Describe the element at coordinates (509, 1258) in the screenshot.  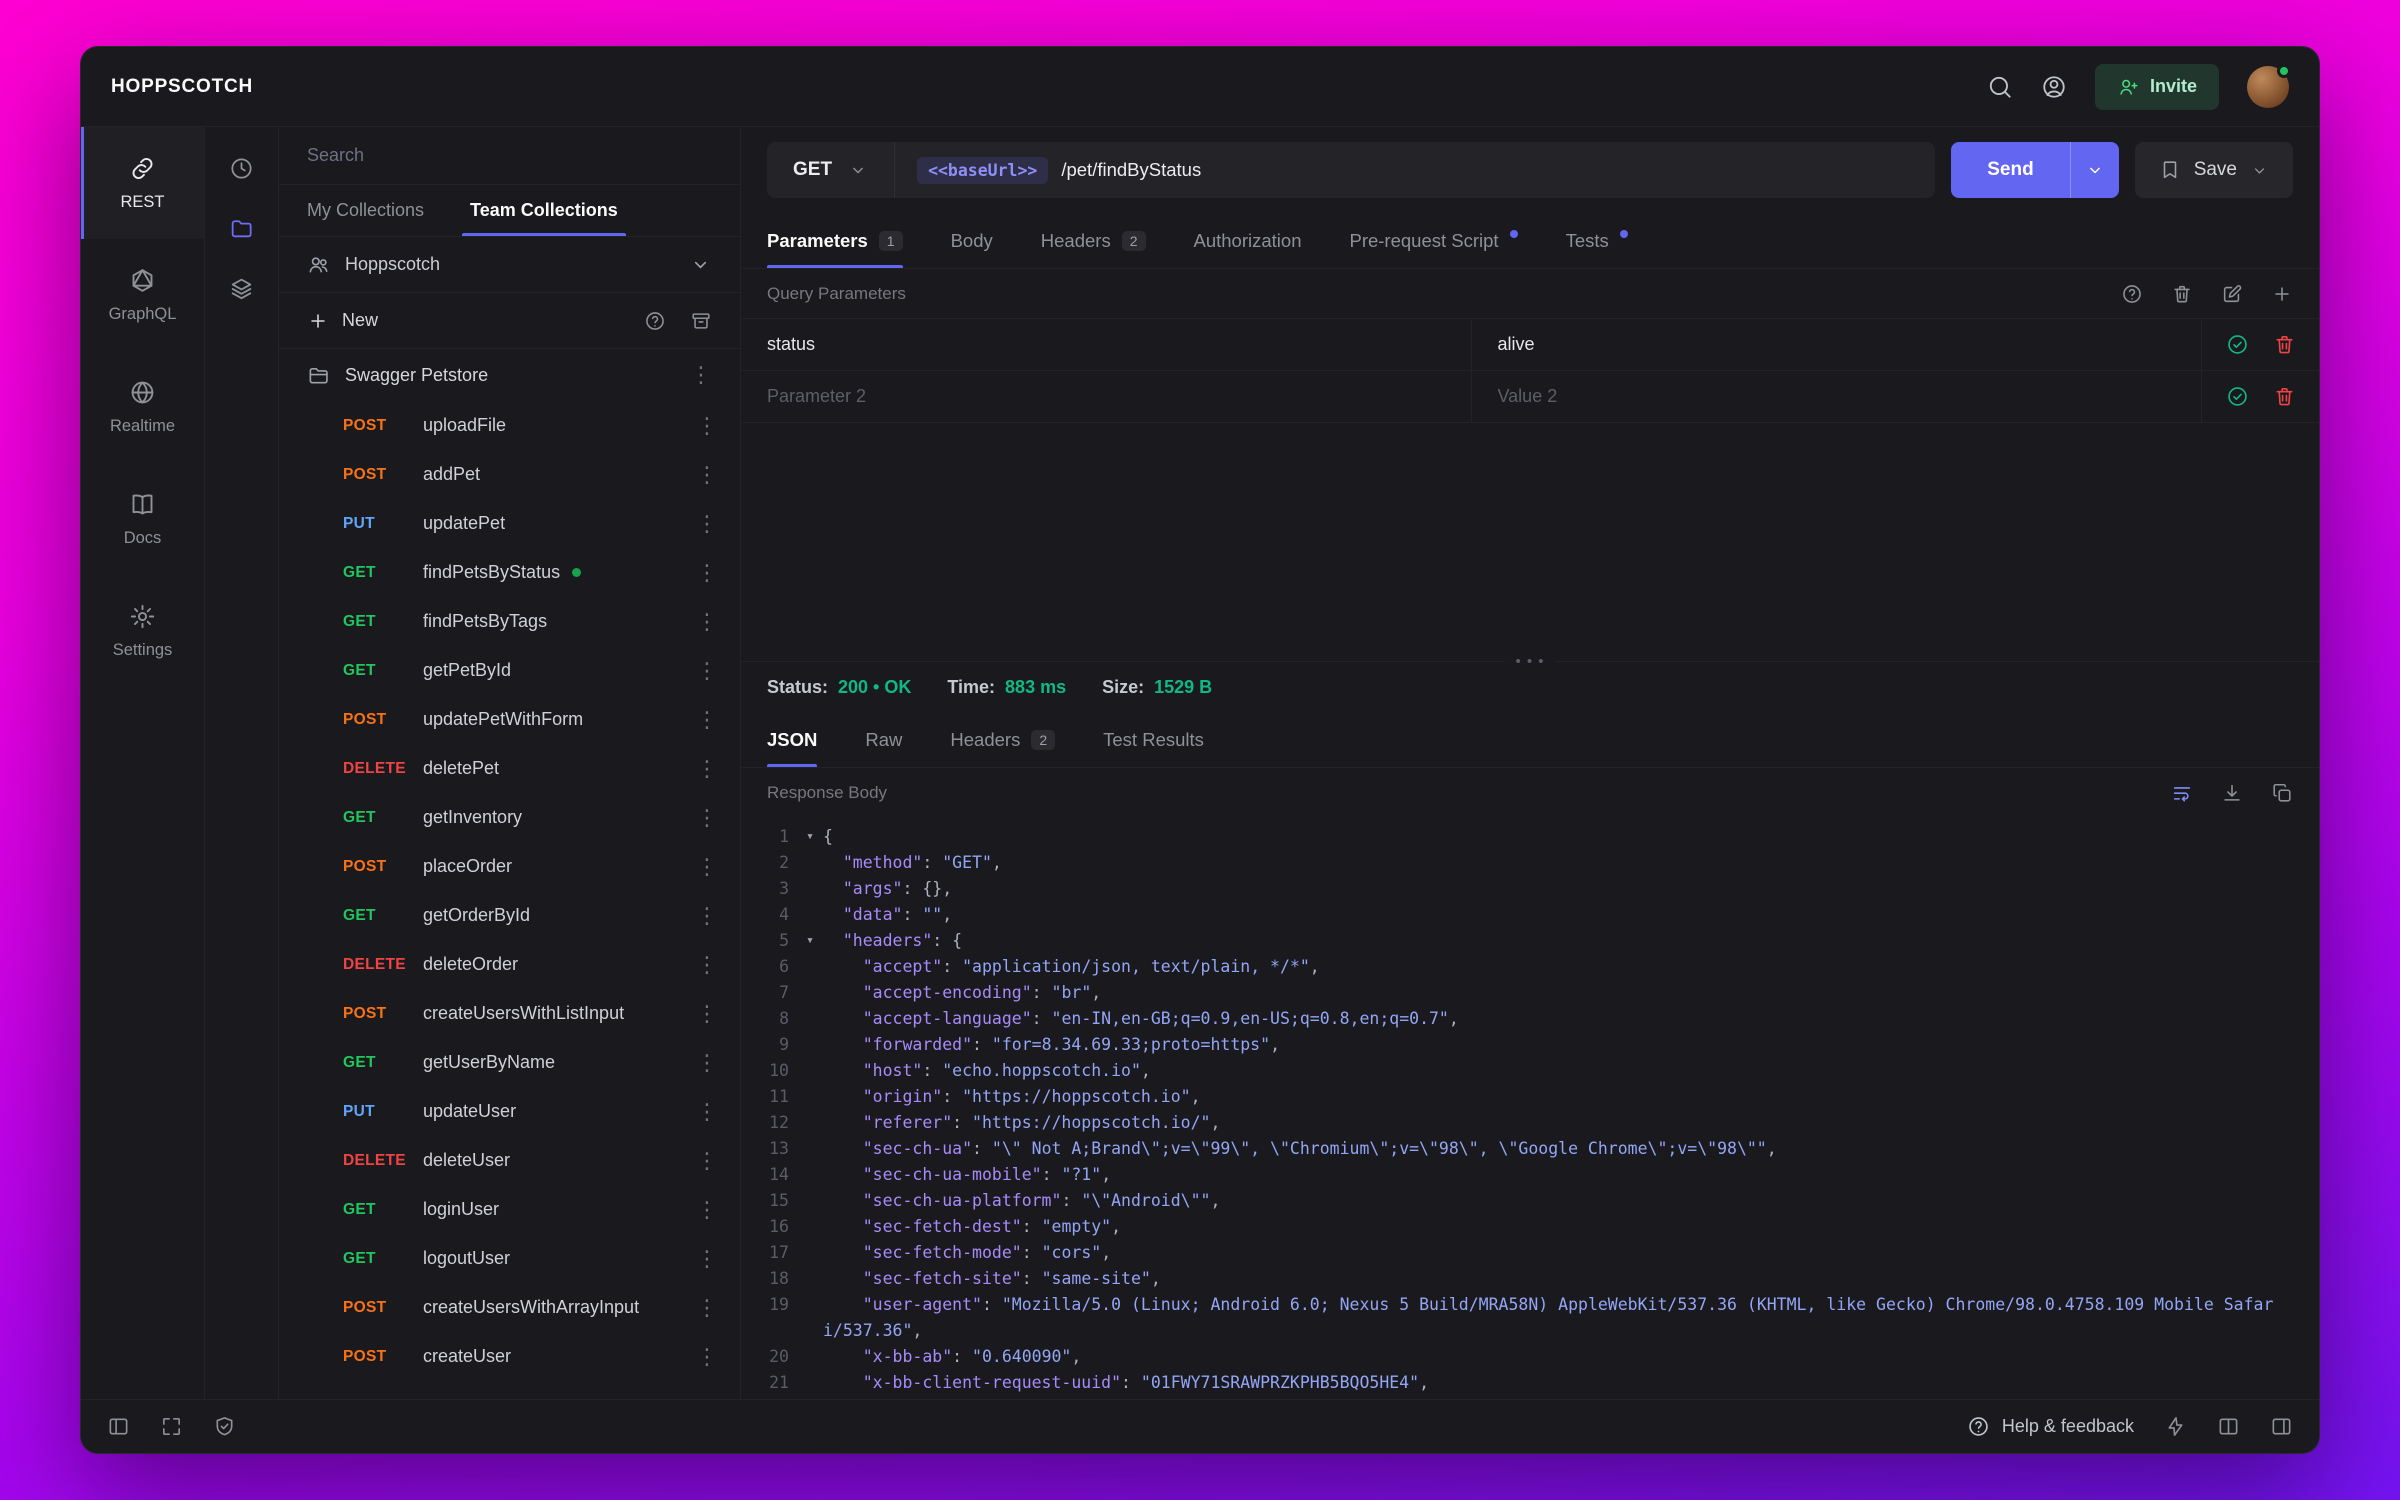
I see `request-item: GET logoutUser` at that location.